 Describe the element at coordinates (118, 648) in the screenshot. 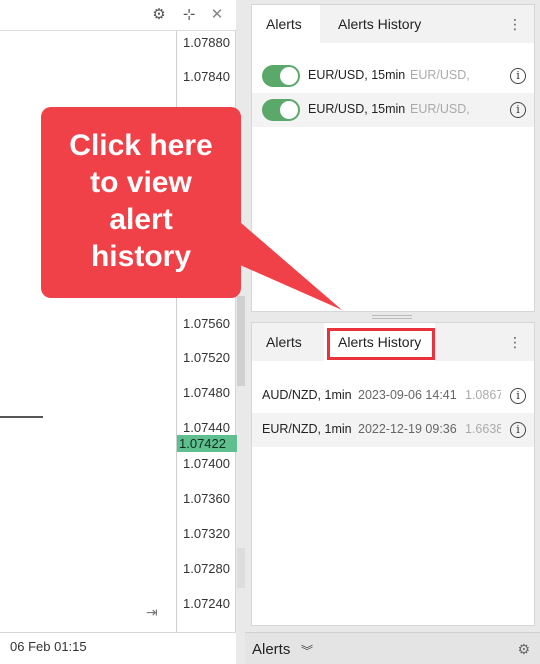

I see `time-axis: 06 Feb 01:15` at that location.